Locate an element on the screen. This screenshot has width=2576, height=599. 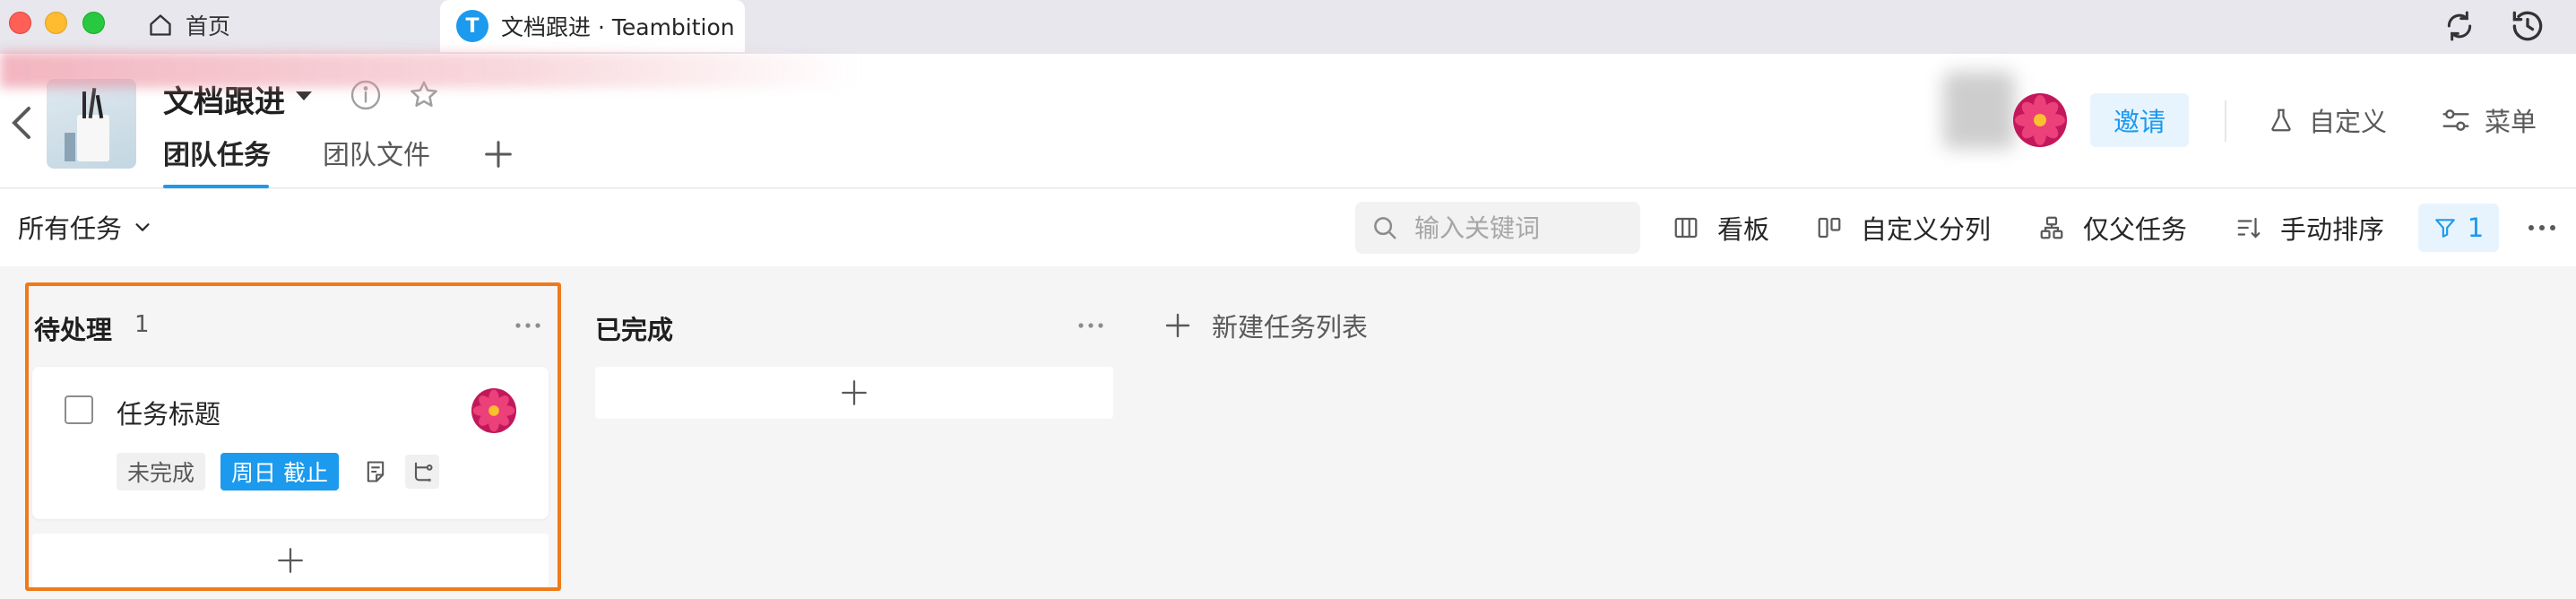
manual-sort-button: 手动排序 is located at coordinates (2309, 227).